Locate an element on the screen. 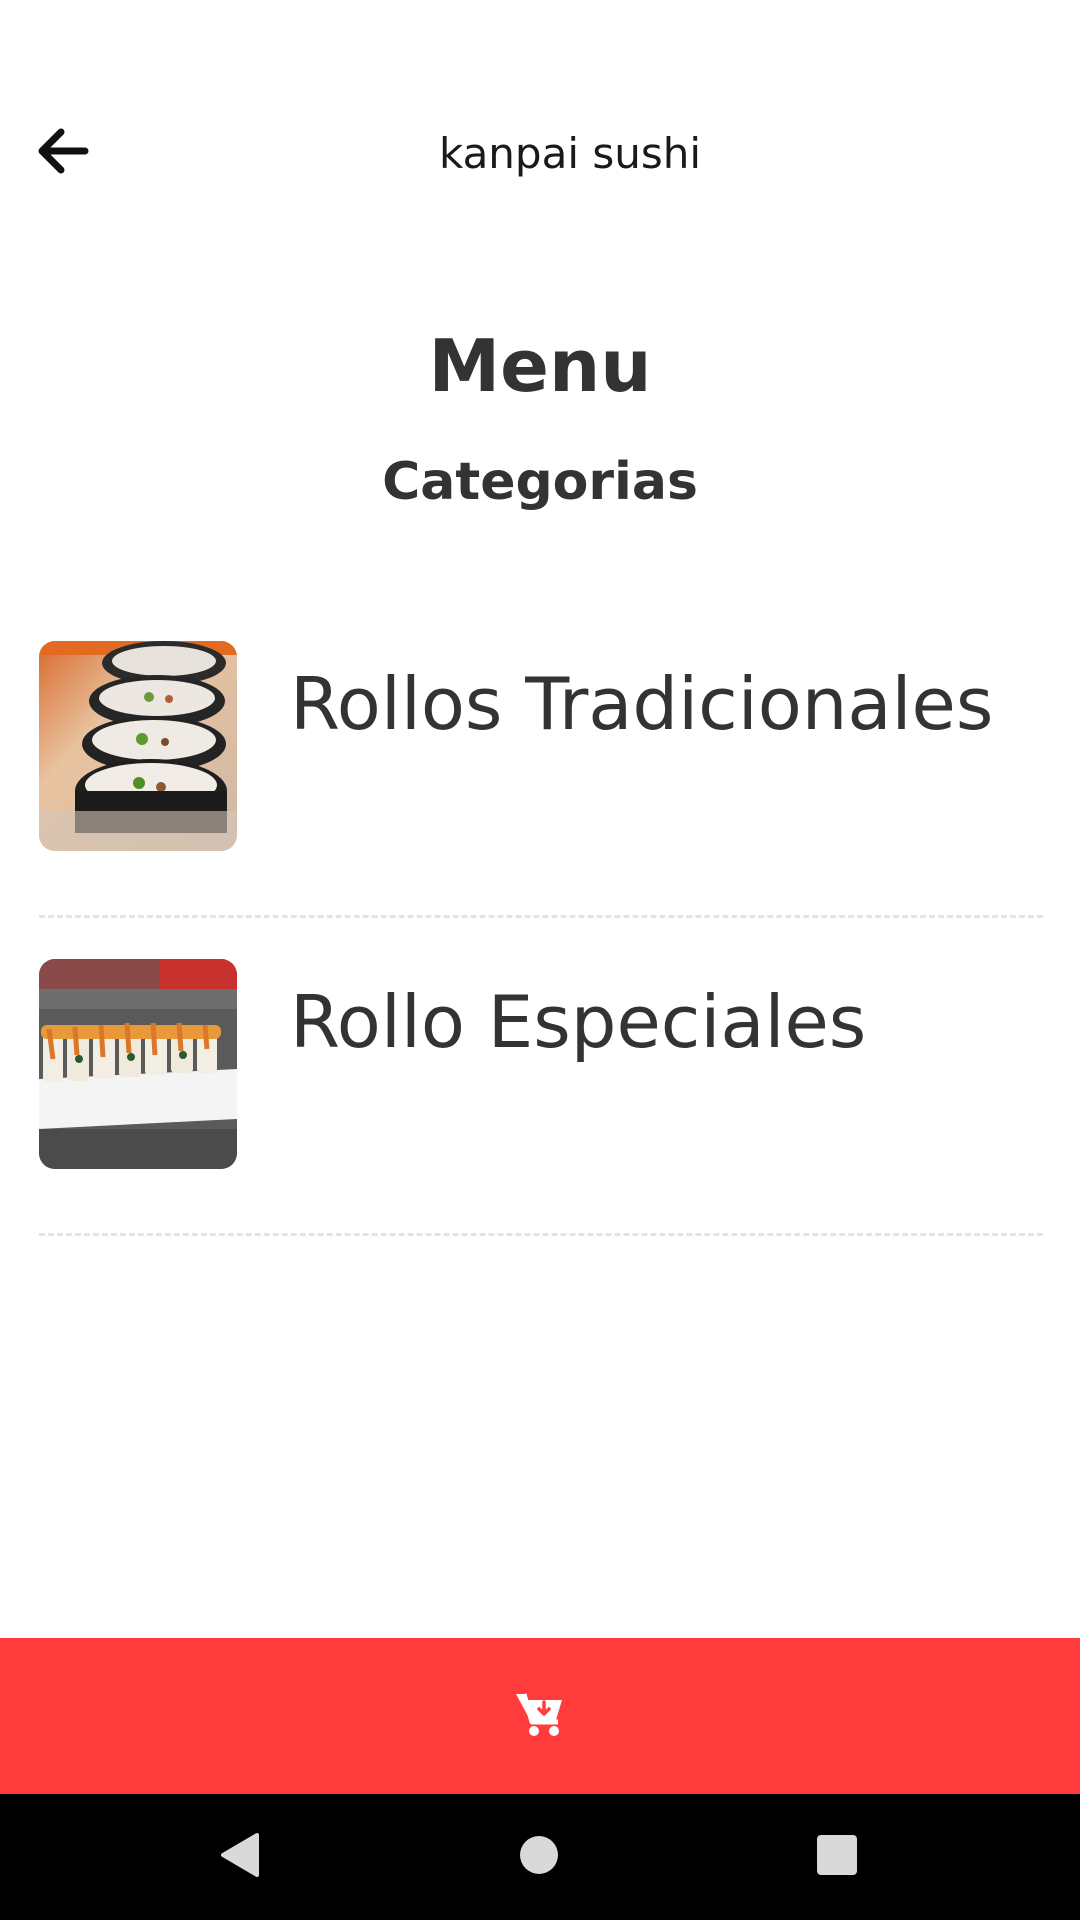 The width and height of the screenshot is (1080, 1920). app-bar: kanpai sushi is located at coordinates (540, 120).